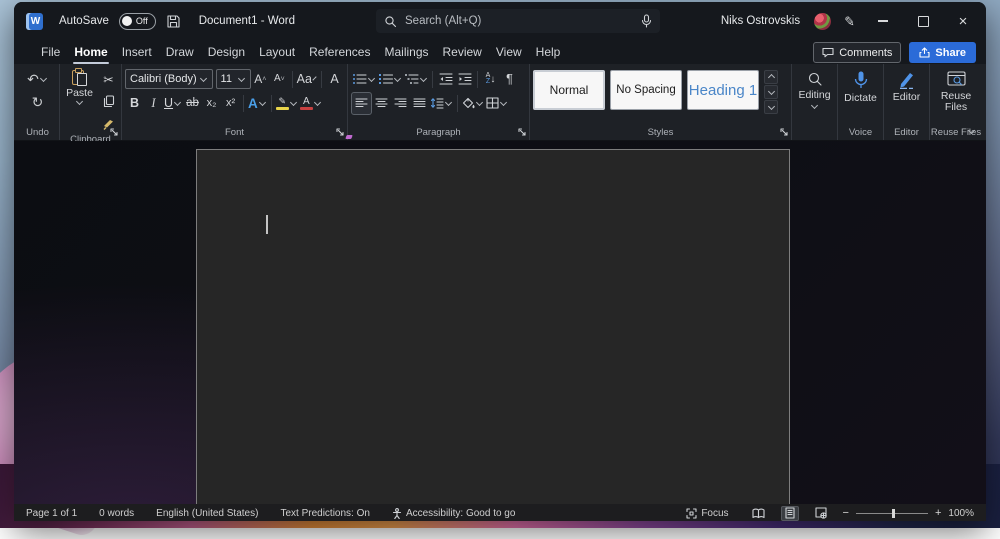 The height and width of the screenshot is (539, 1000). I want to click on inking-pen-icon: ✎, so click(850, 21).